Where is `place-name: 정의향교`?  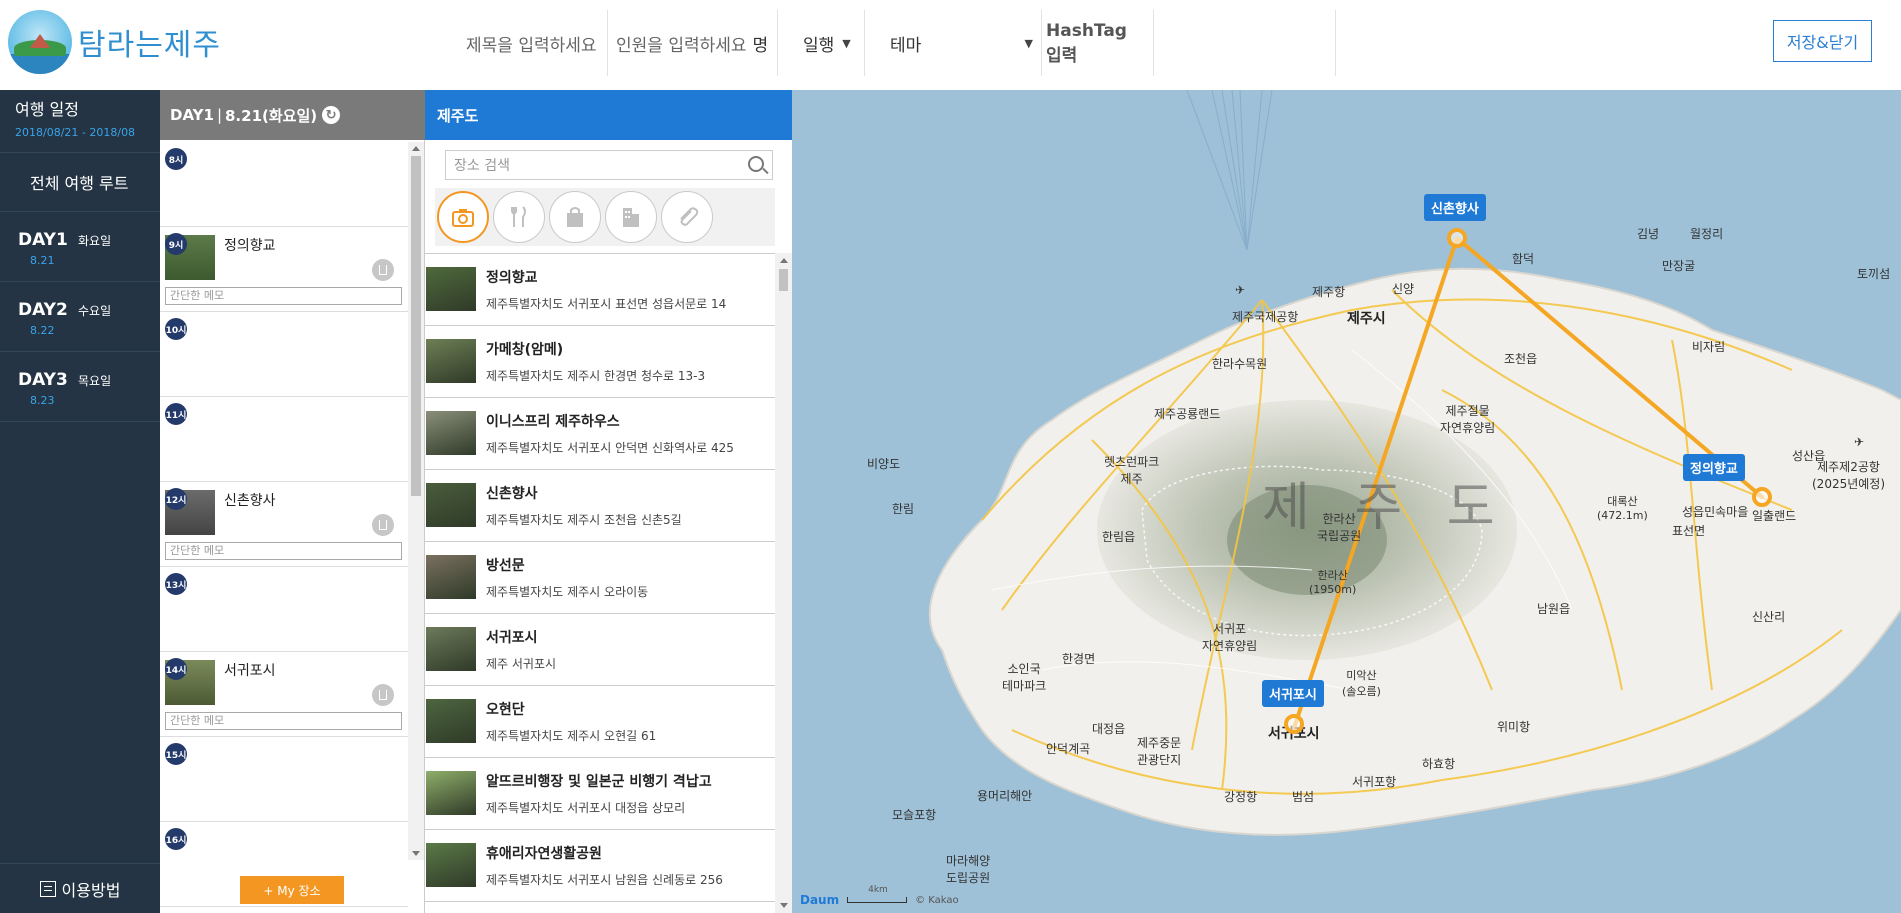
place-name: 정의향교 is located at coordinates (512, 278).